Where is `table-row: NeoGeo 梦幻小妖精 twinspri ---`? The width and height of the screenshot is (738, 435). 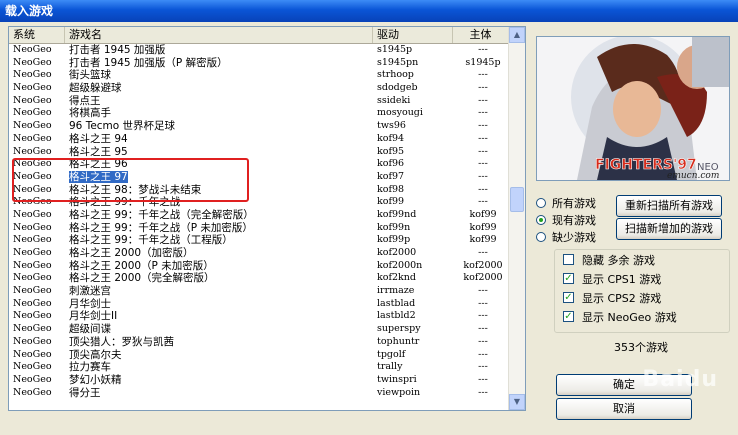 table-row: NeoGeo 梦幻小妖精 twinspri --- is located at coordinates (259, 380).